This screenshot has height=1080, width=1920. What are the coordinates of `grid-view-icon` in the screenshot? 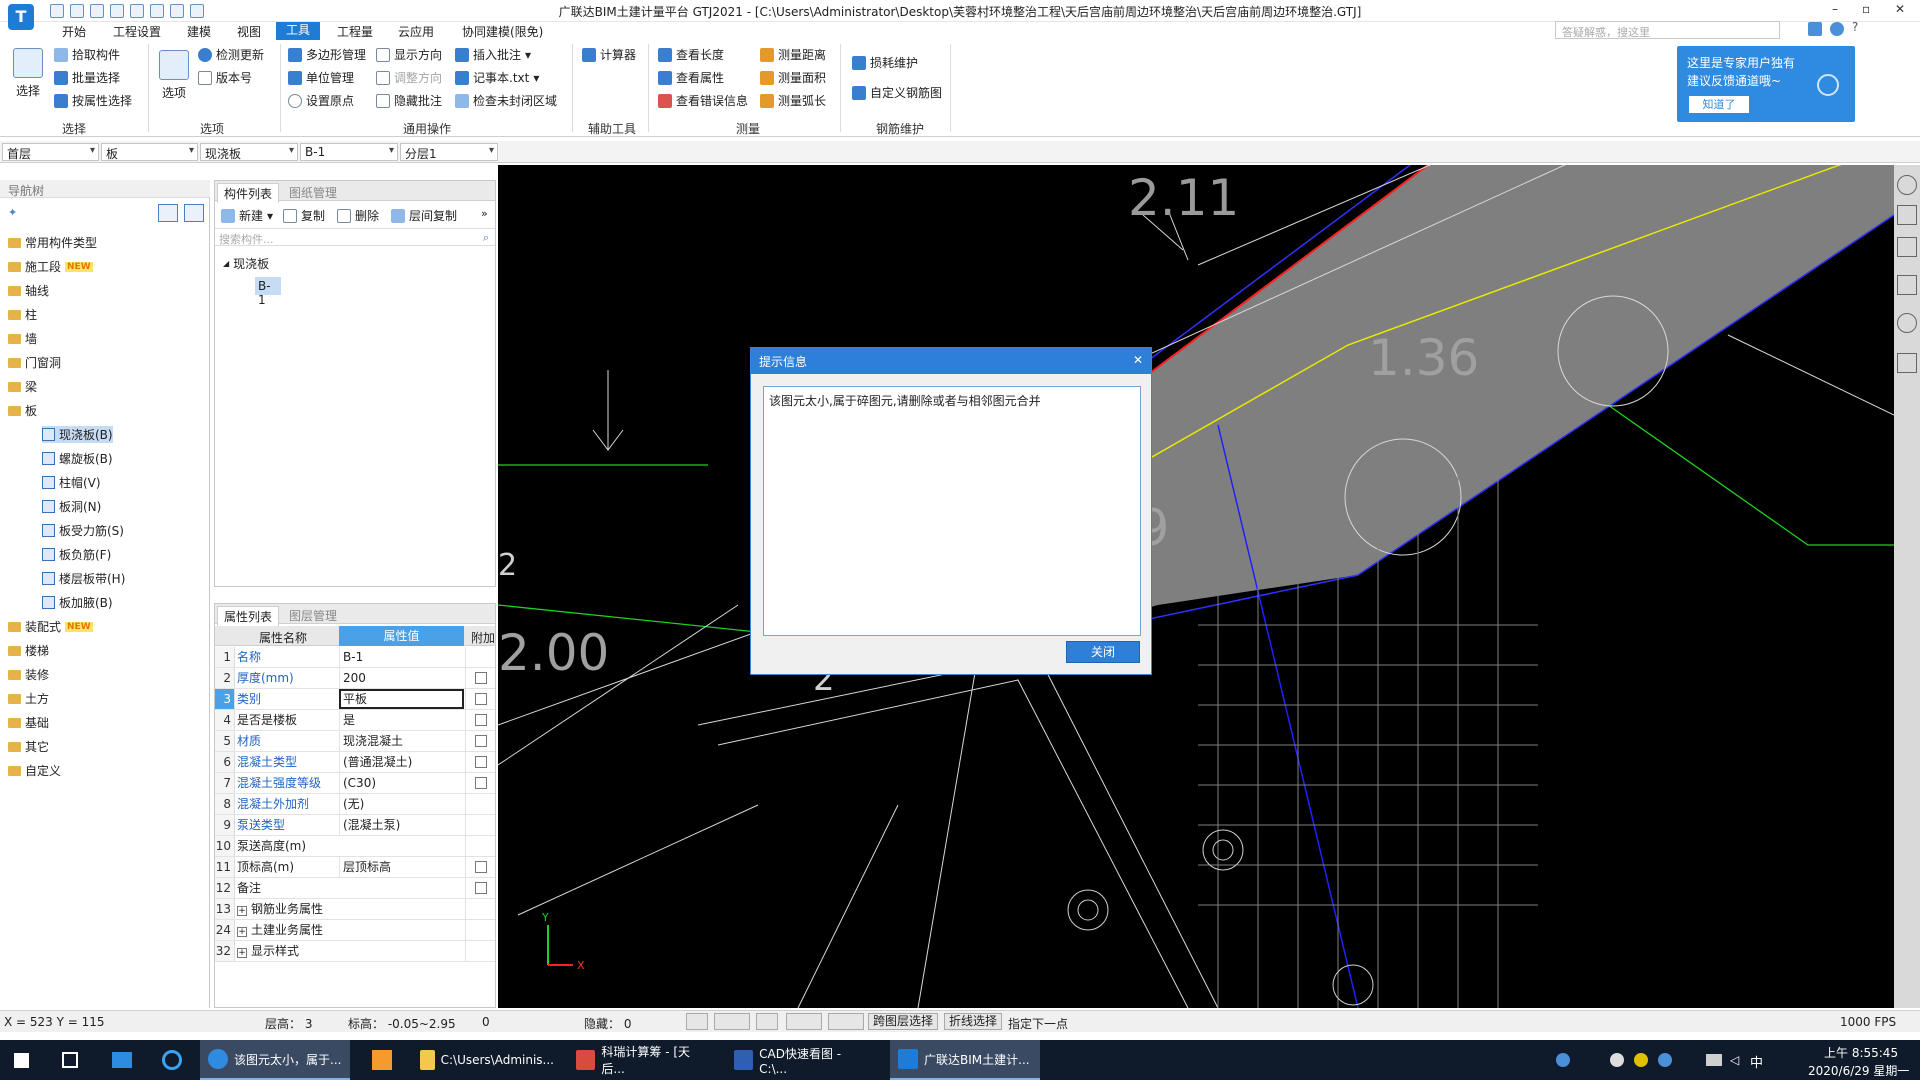 It's located at (194, 213).